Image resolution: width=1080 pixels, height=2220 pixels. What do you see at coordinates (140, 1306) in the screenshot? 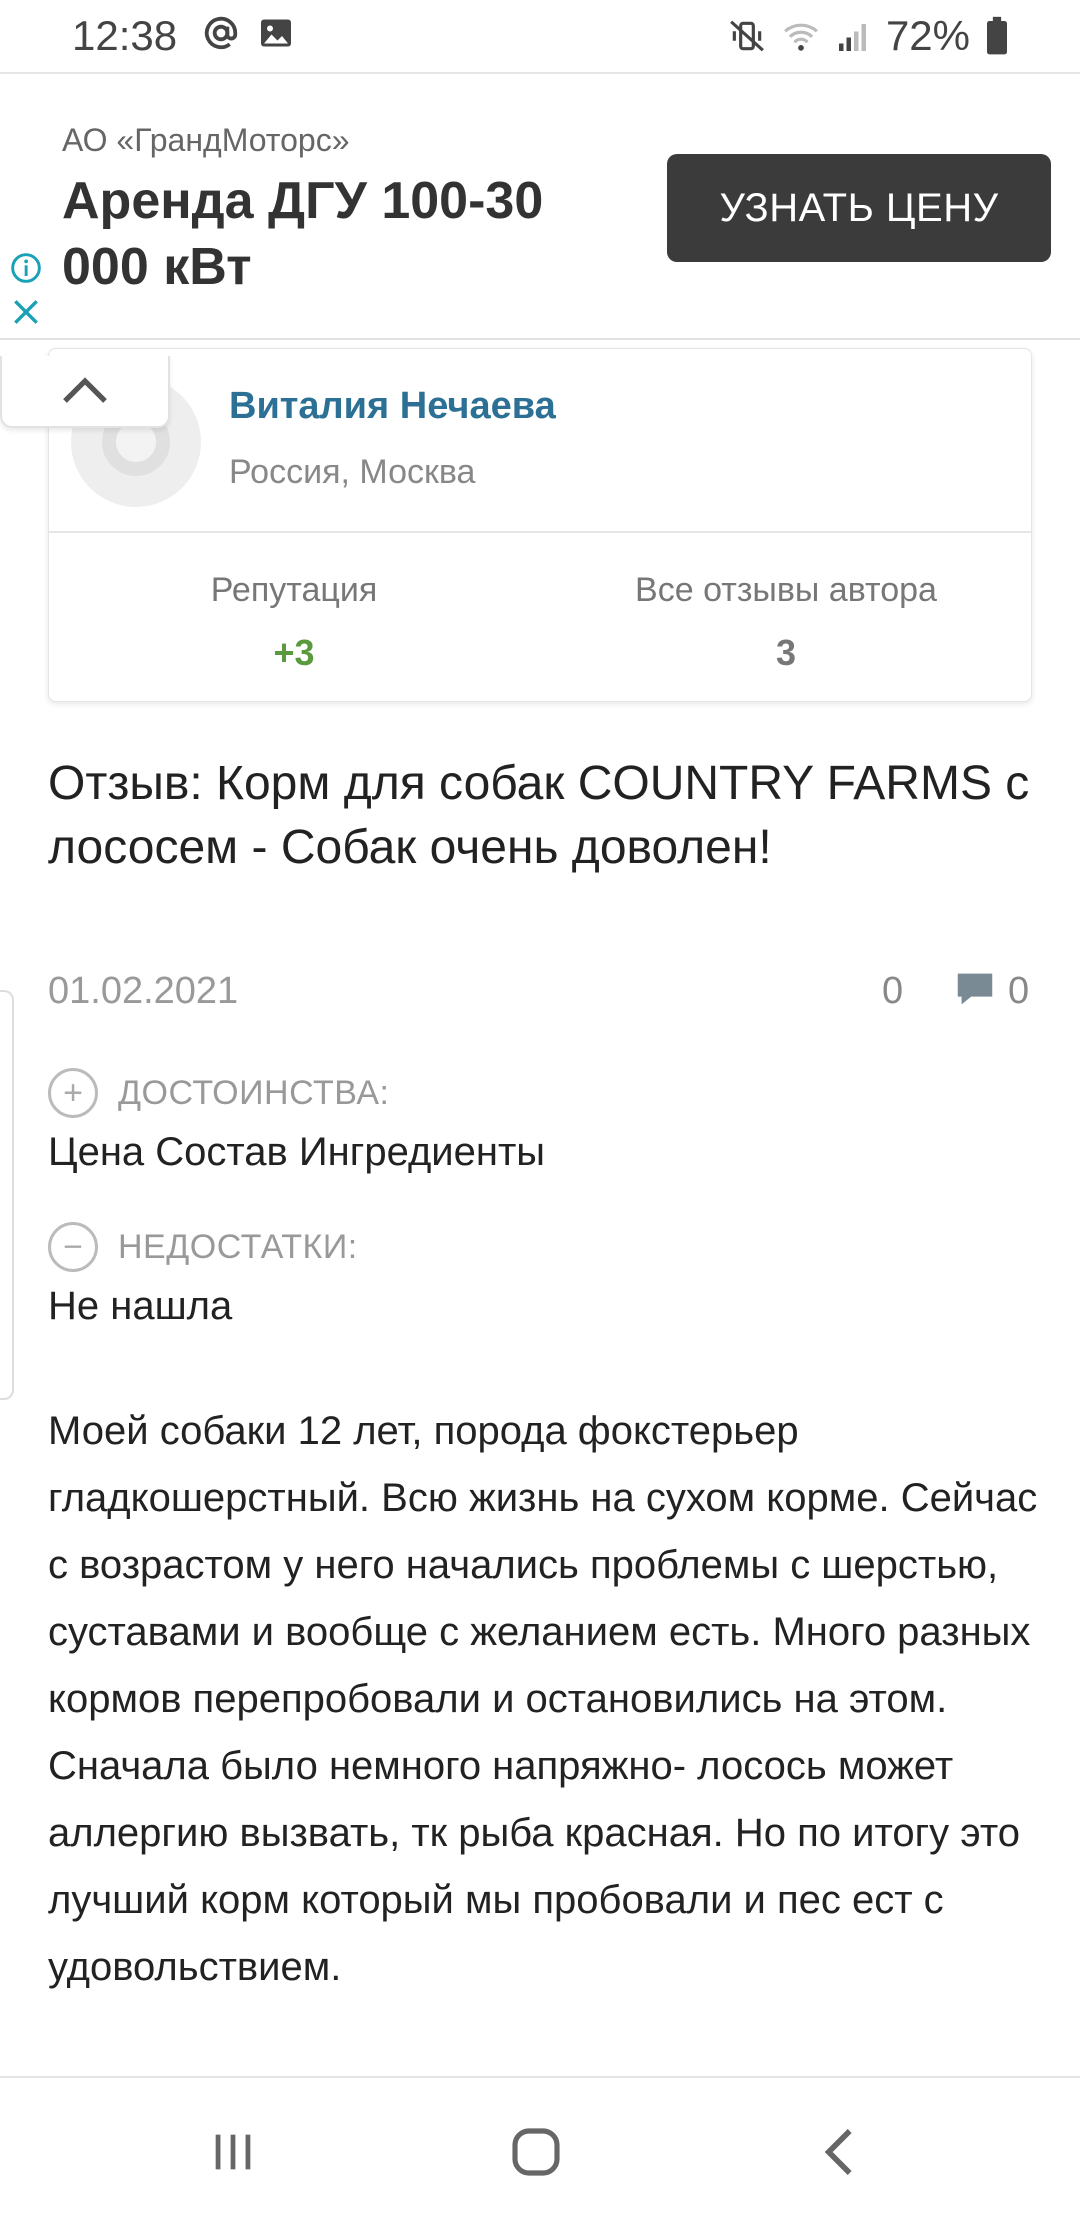
I see `cons-text: Не нашла` at bounding box center [140, 1306].